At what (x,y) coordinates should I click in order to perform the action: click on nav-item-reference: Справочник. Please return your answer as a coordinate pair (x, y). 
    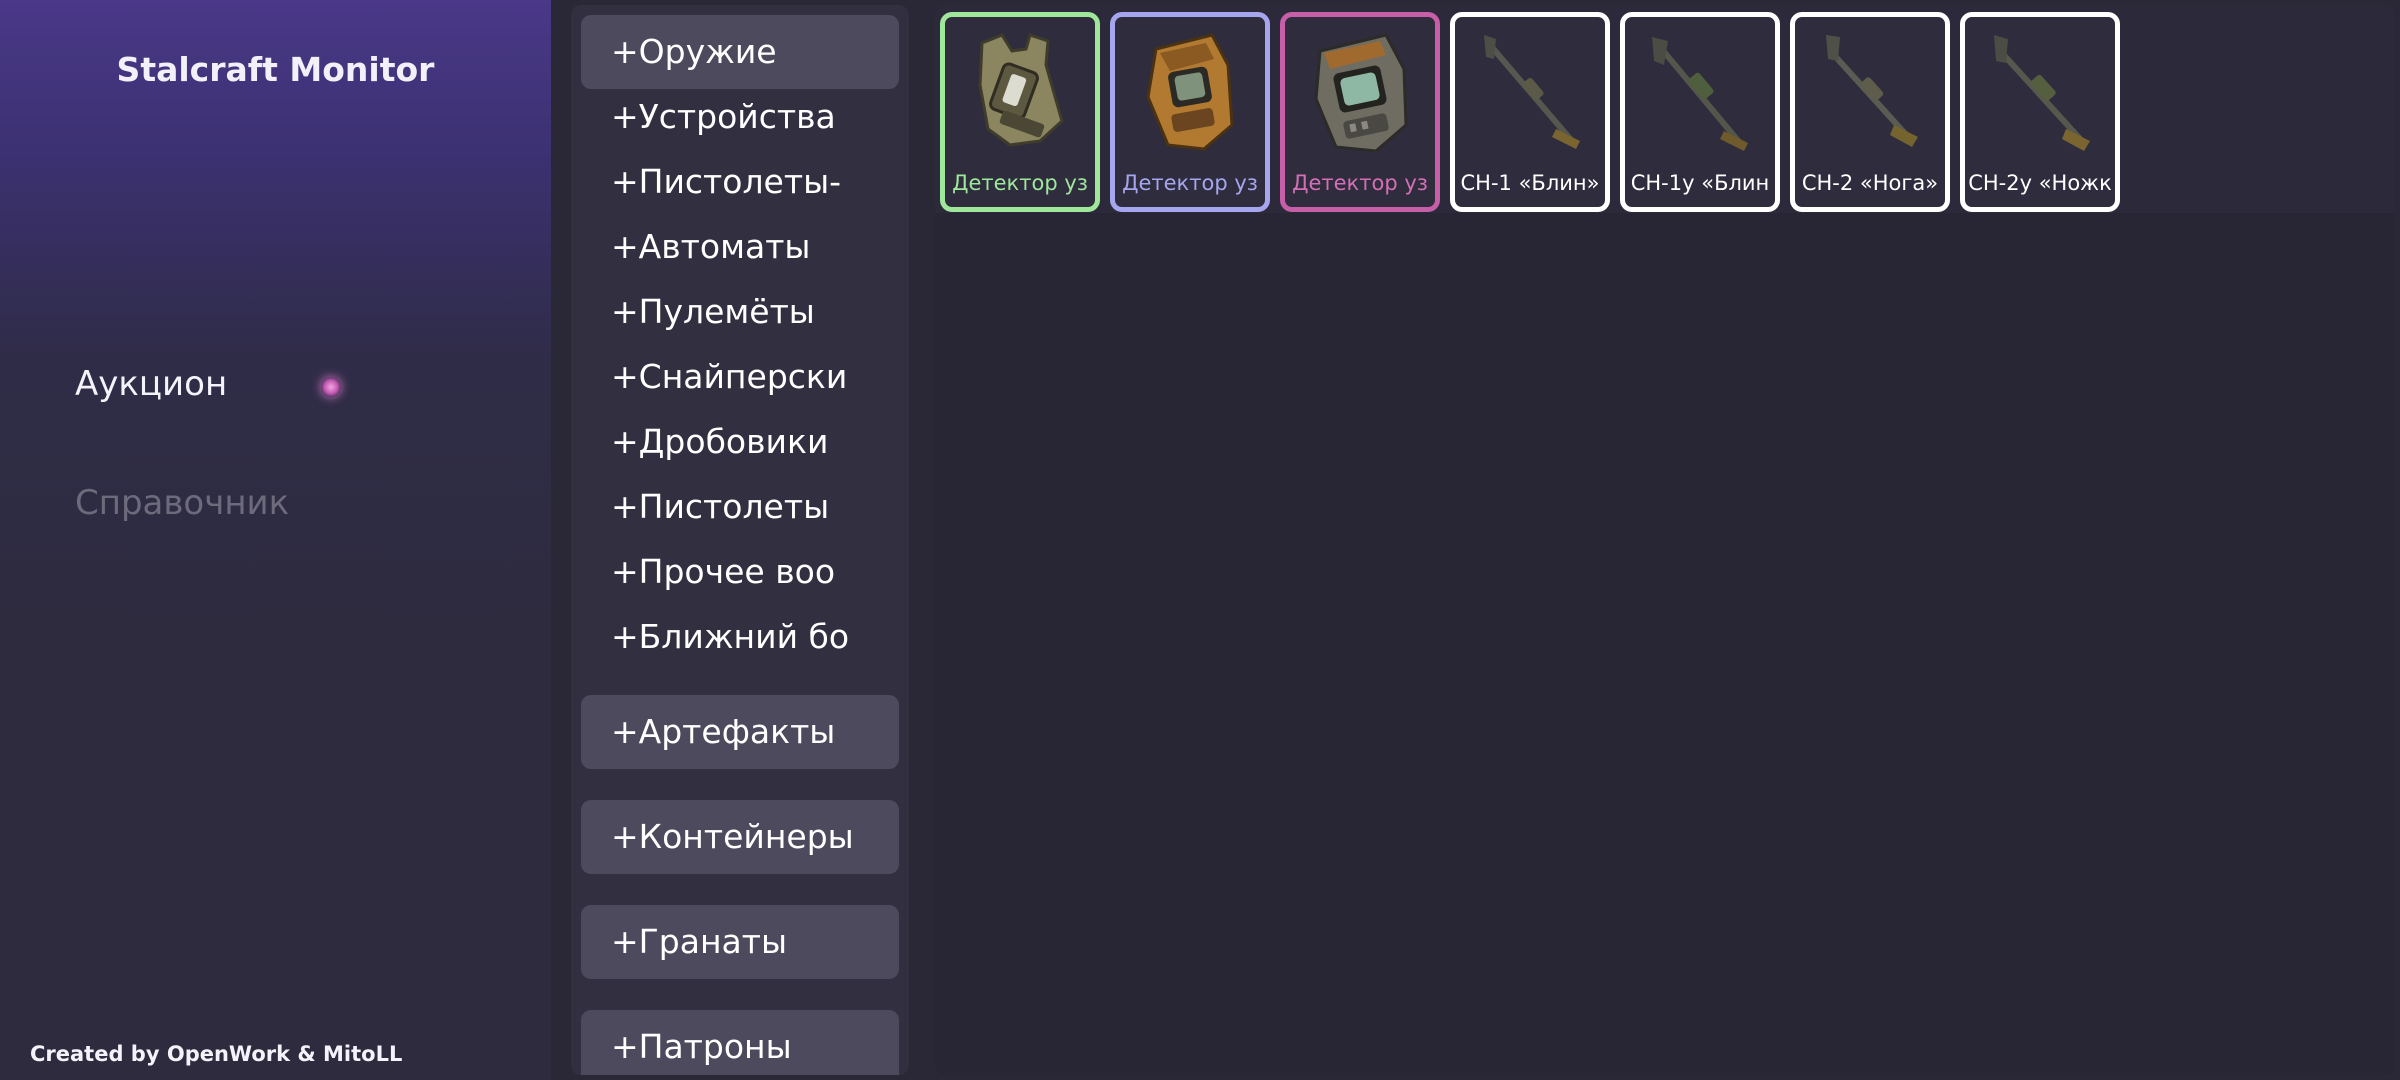
    Looking at the image, I should click on (182, 503).